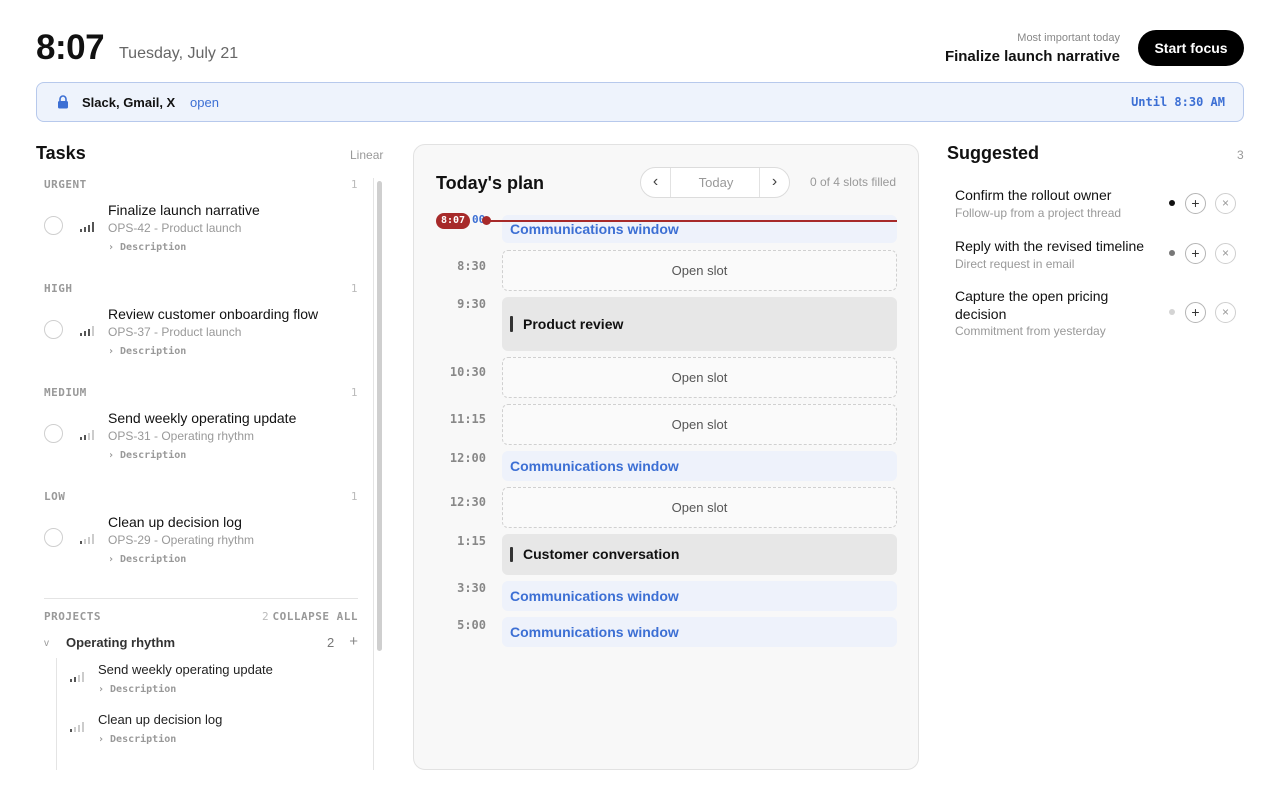  I want to click on time-label: 11:15, so click(467, 419).